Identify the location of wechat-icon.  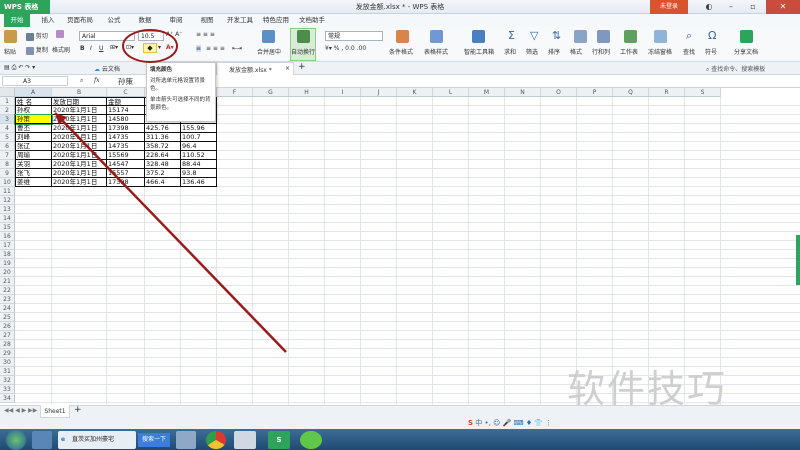
(311, 440).